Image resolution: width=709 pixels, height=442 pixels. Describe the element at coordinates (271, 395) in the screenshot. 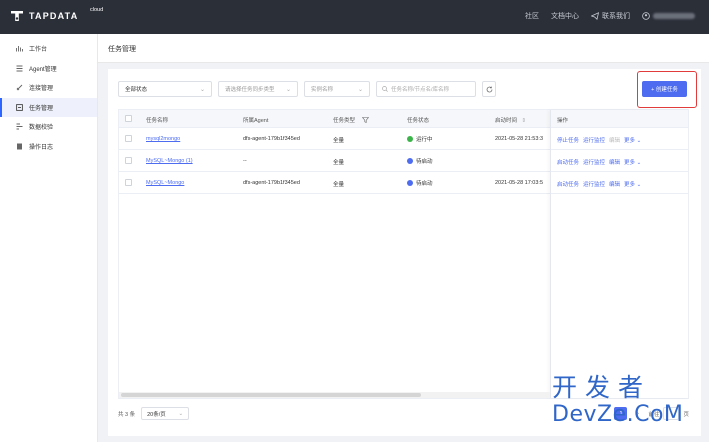

I see `scrollbar-thumb` at that location.